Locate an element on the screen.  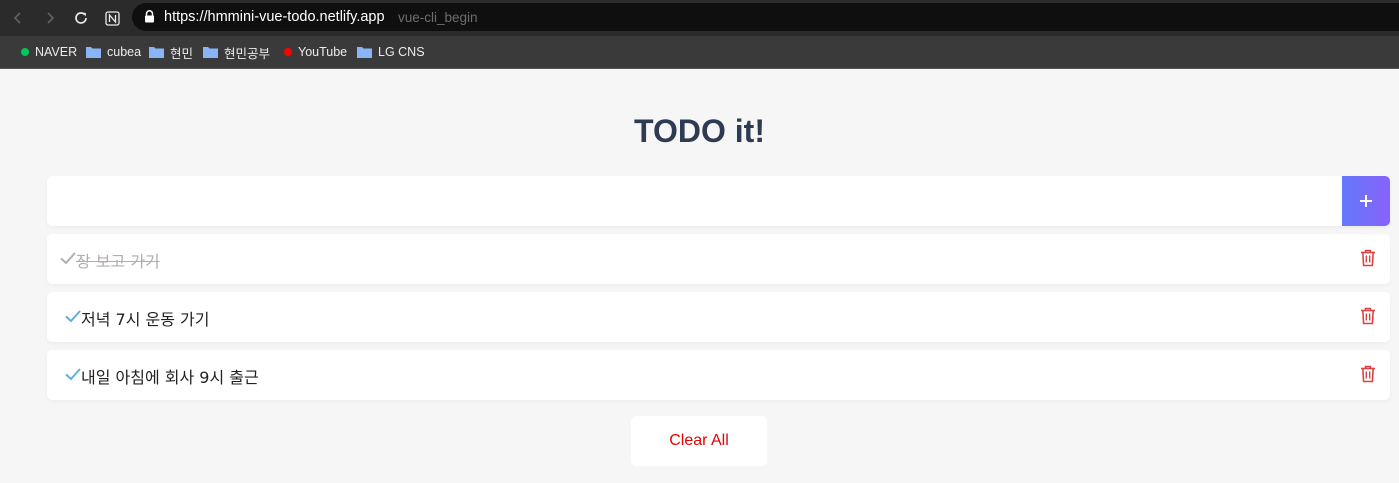
notion-icon is located at coordinates (112, 18).